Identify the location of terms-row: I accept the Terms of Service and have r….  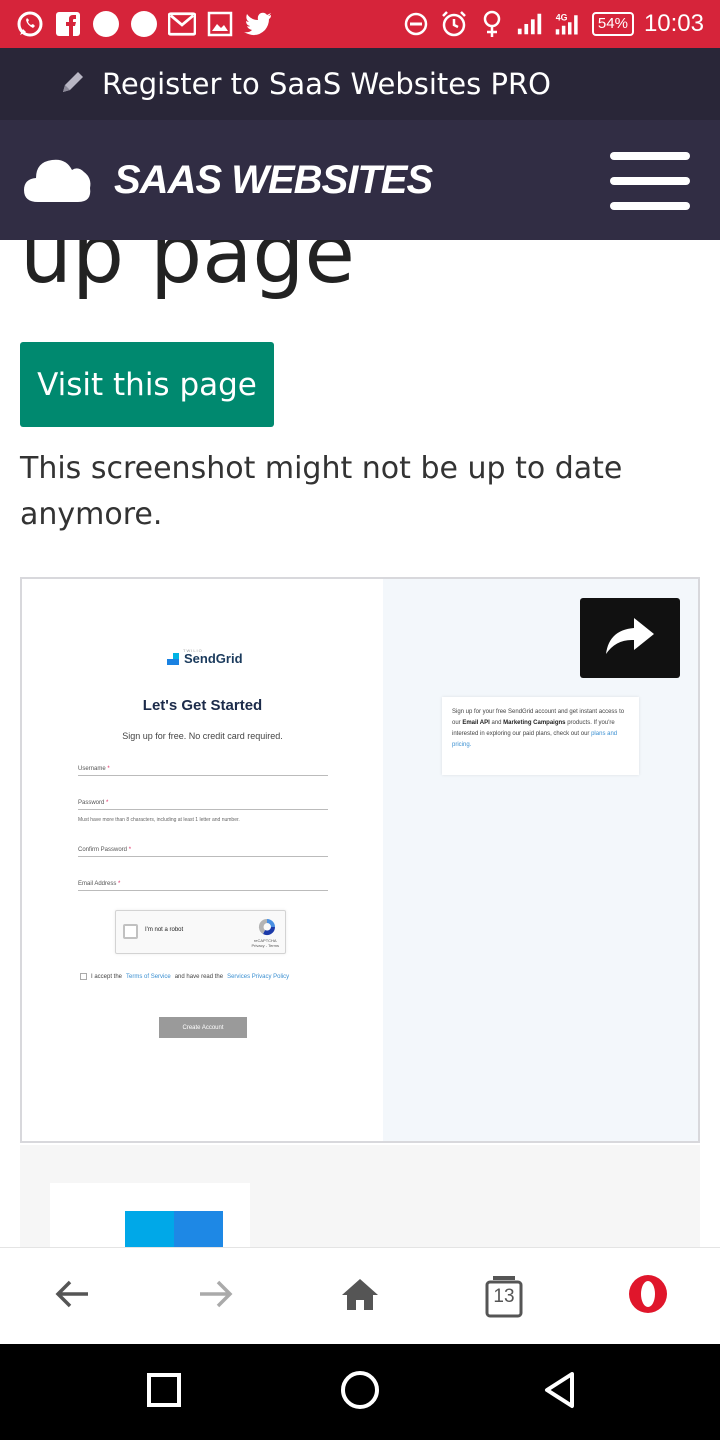
(184, 976).